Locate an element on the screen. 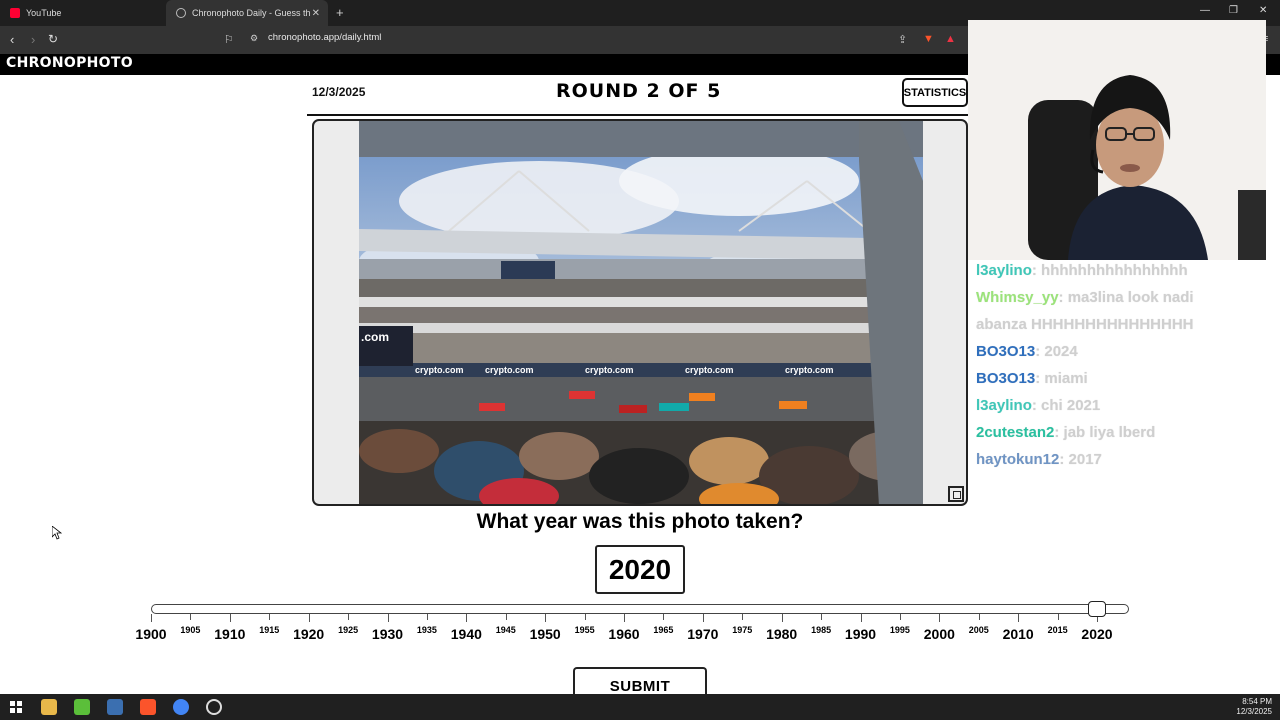 Image resolution: width=1280 pixels, height=720 pixels. windows-start-icon is located at coordinates (16, 707).